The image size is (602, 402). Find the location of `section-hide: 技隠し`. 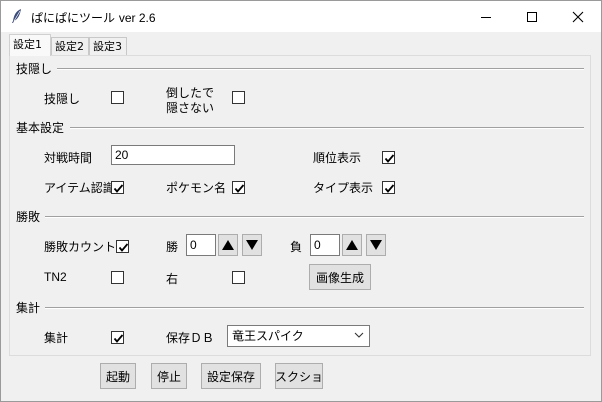

section-hide: 技隠し is located at coordinates (301, 68).